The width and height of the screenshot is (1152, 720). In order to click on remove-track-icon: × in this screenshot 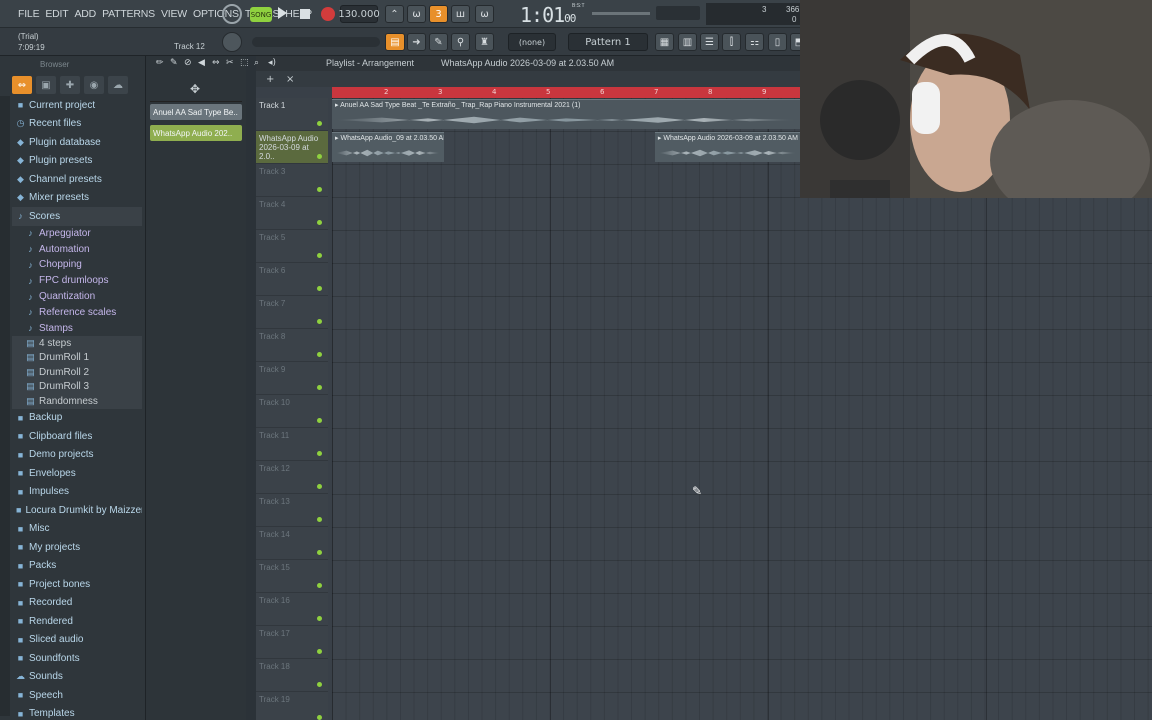, I will do `click(290, 79)`.